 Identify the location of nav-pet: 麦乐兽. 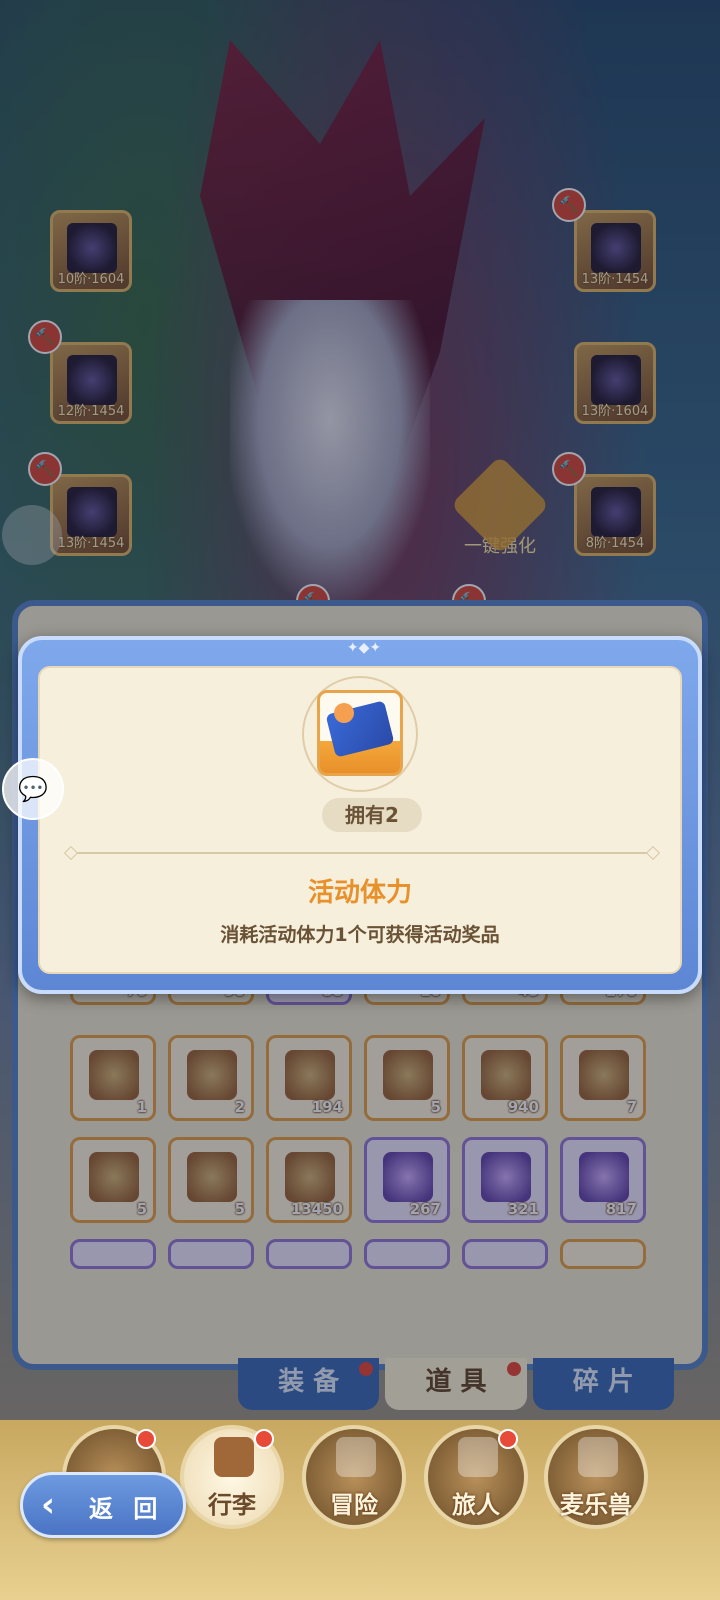
(596, 1477).